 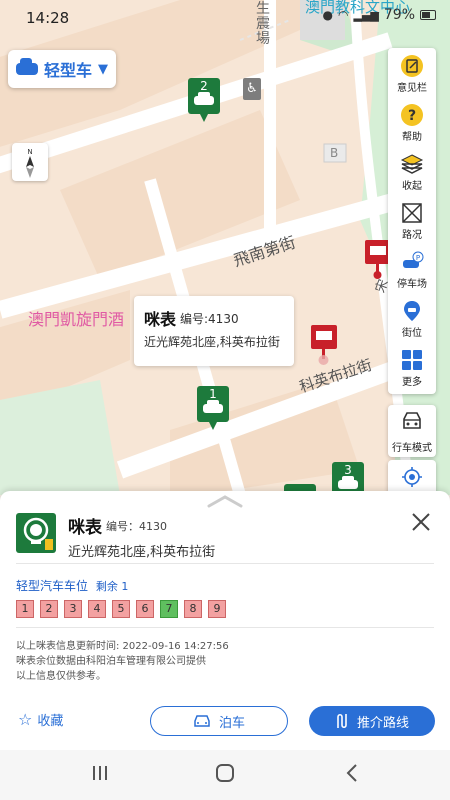 I want to click on parking-lot-button: P 停车场, so click(x=412, y=268).